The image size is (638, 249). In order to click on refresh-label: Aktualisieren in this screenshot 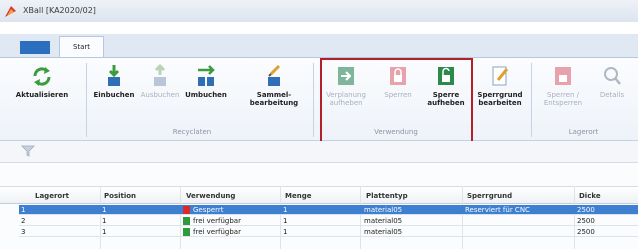, I will do `click(42, 95)`.